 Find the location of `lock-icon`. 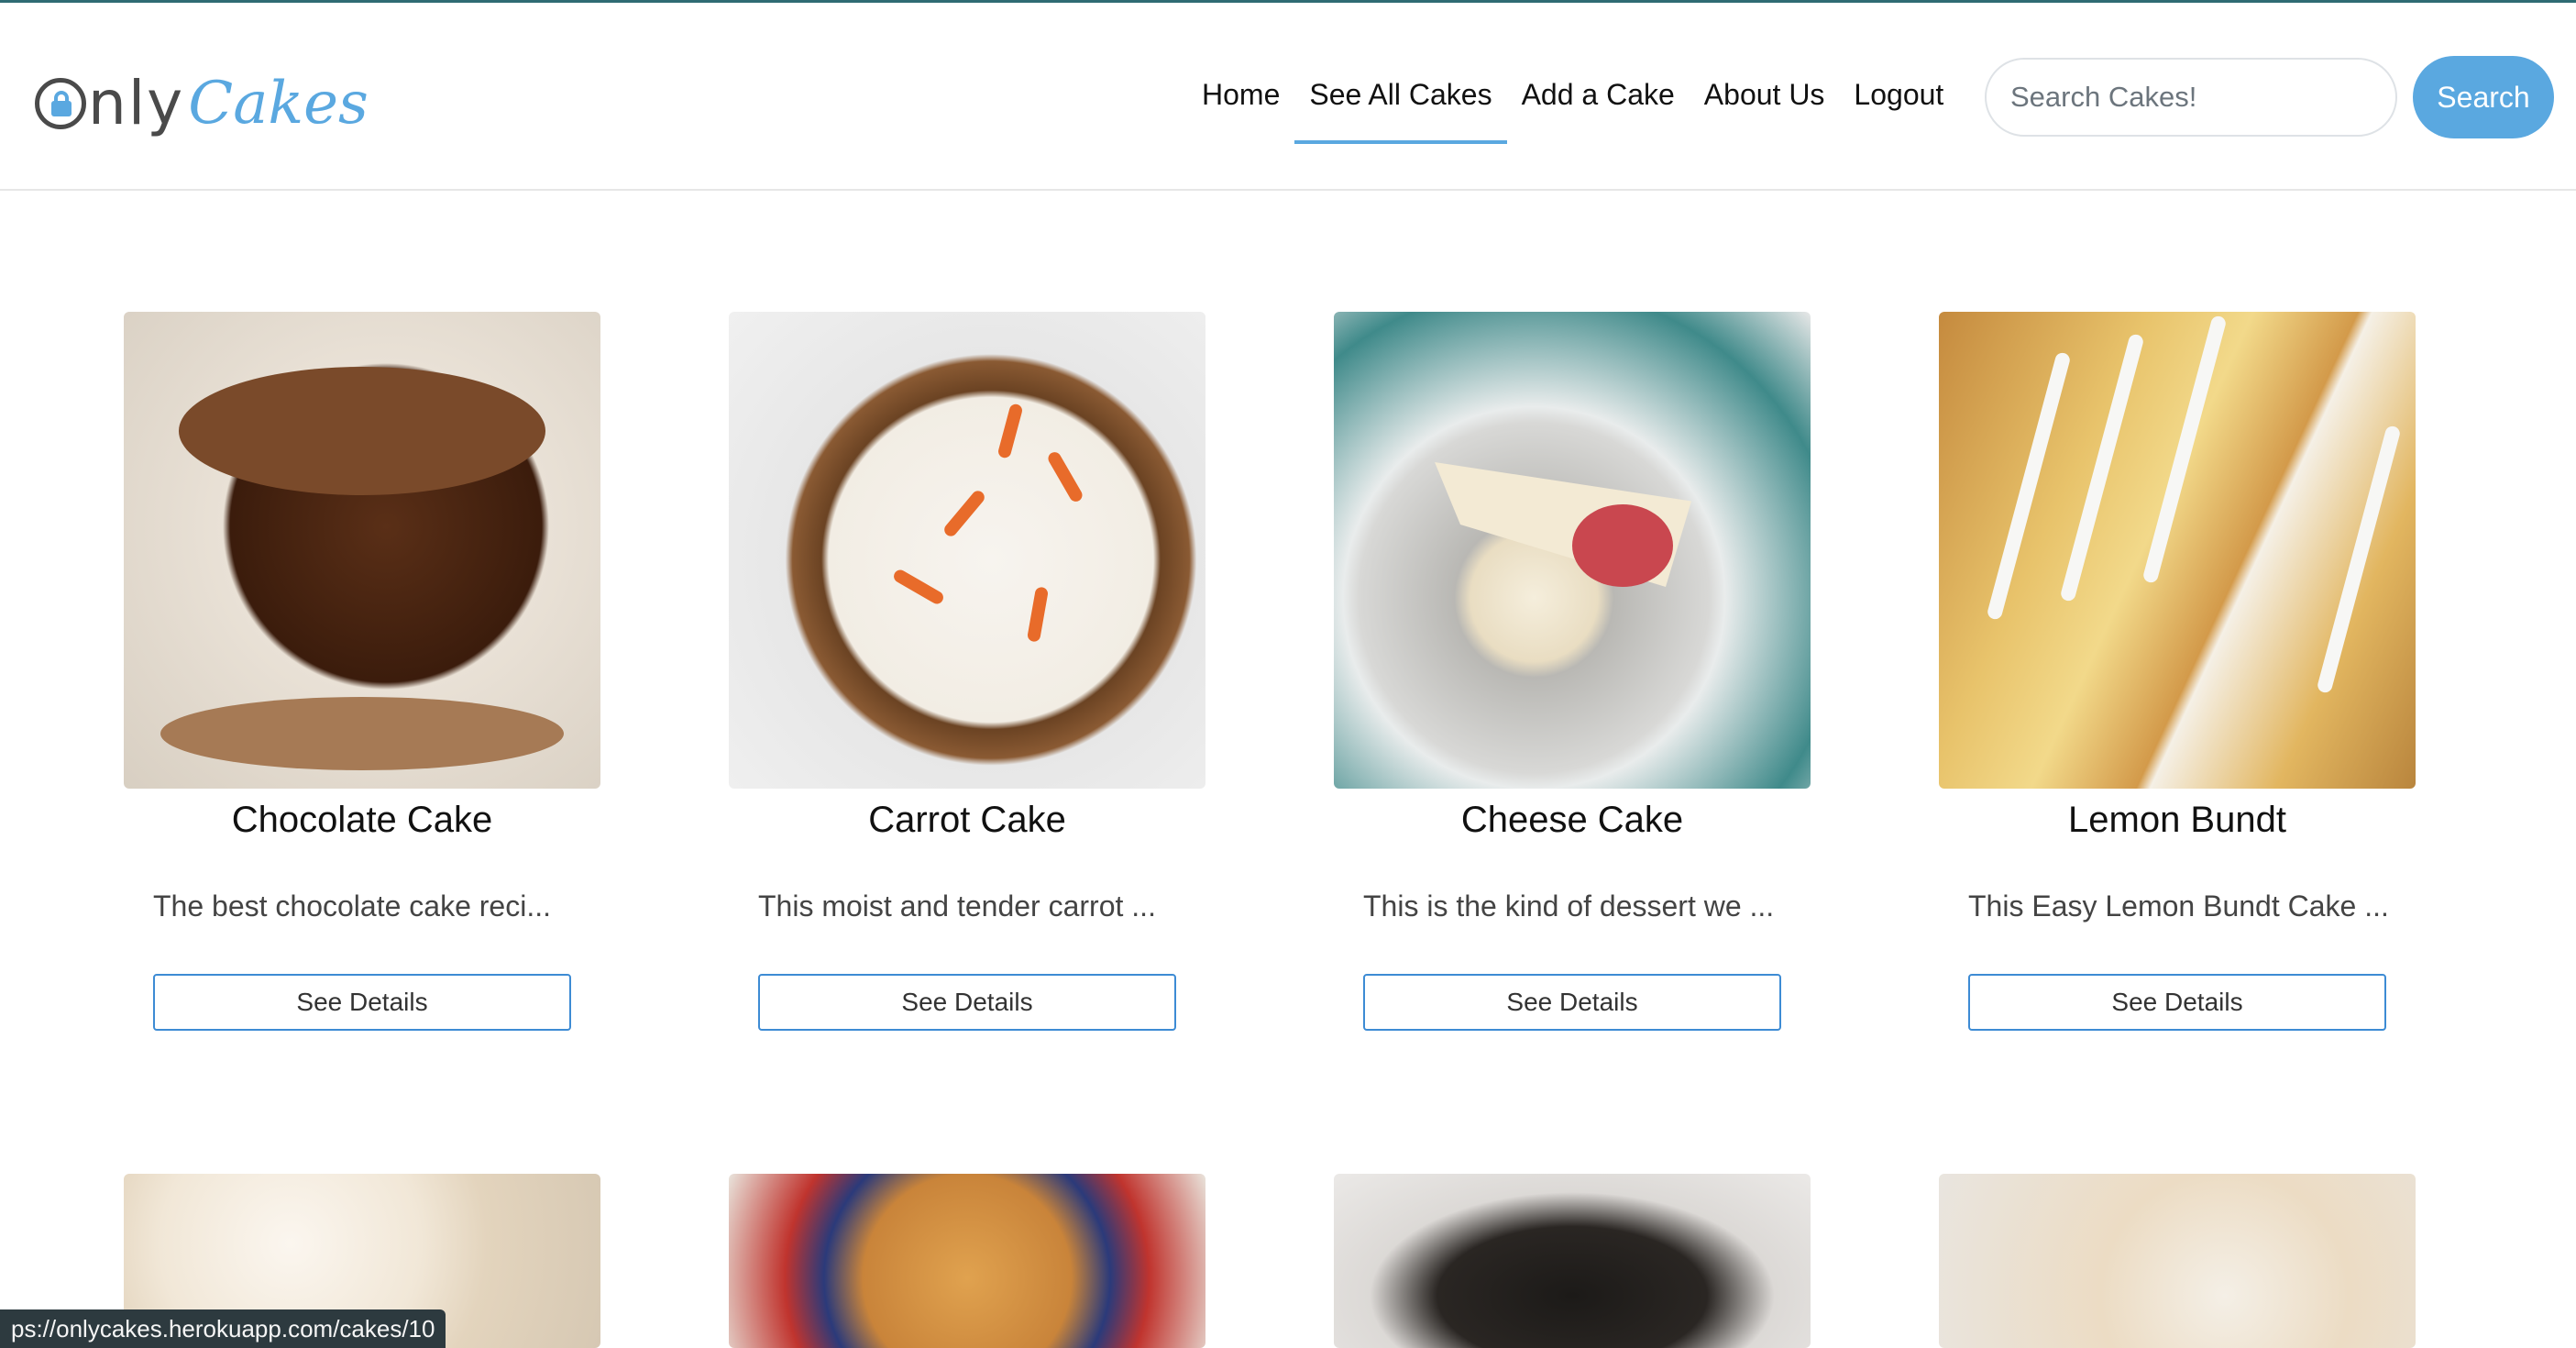

lock-icon is located at coordinates (60, 103).